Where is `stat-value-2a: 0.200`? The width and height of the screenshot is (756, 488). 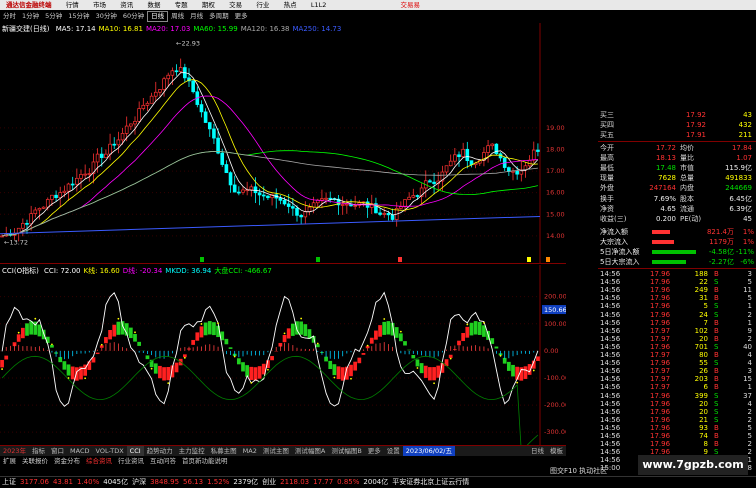
stat-value-2a: 0.200 is located at coordinates (665, 219).